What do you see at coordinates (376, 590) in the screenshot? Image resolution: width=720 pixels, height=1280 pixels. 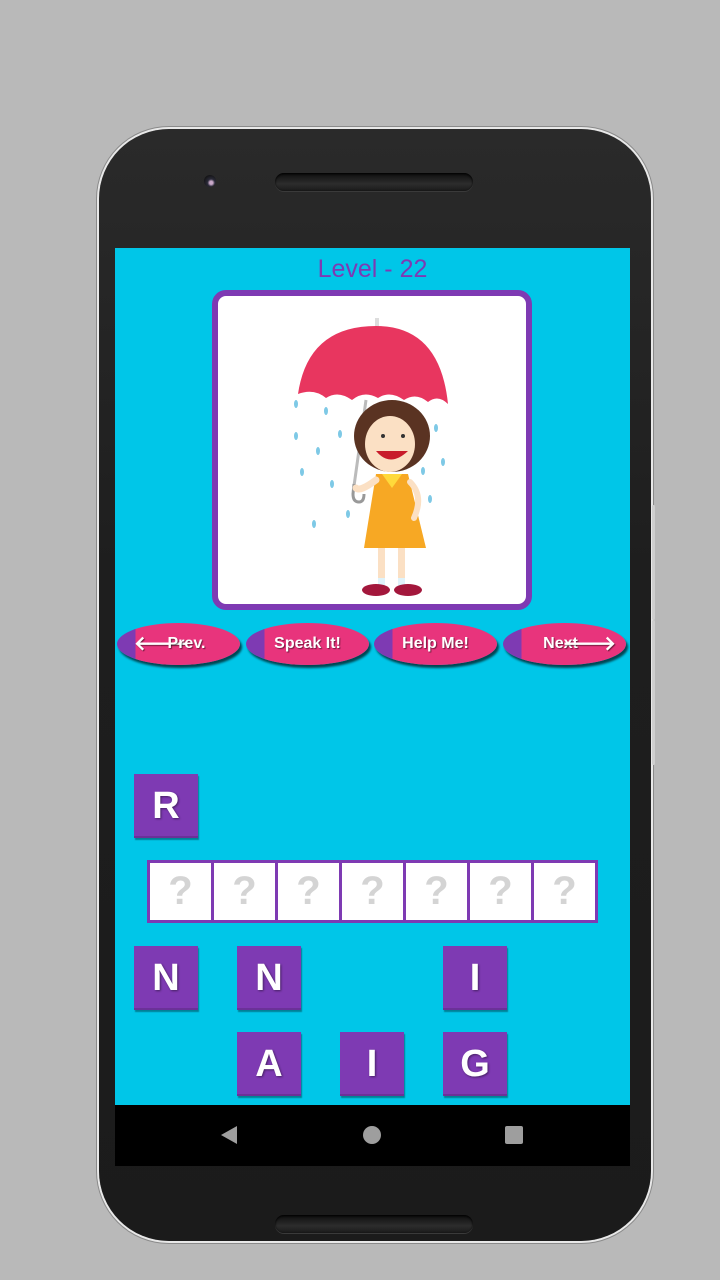 I see `left-shoe` at bounding box center [376, 590].